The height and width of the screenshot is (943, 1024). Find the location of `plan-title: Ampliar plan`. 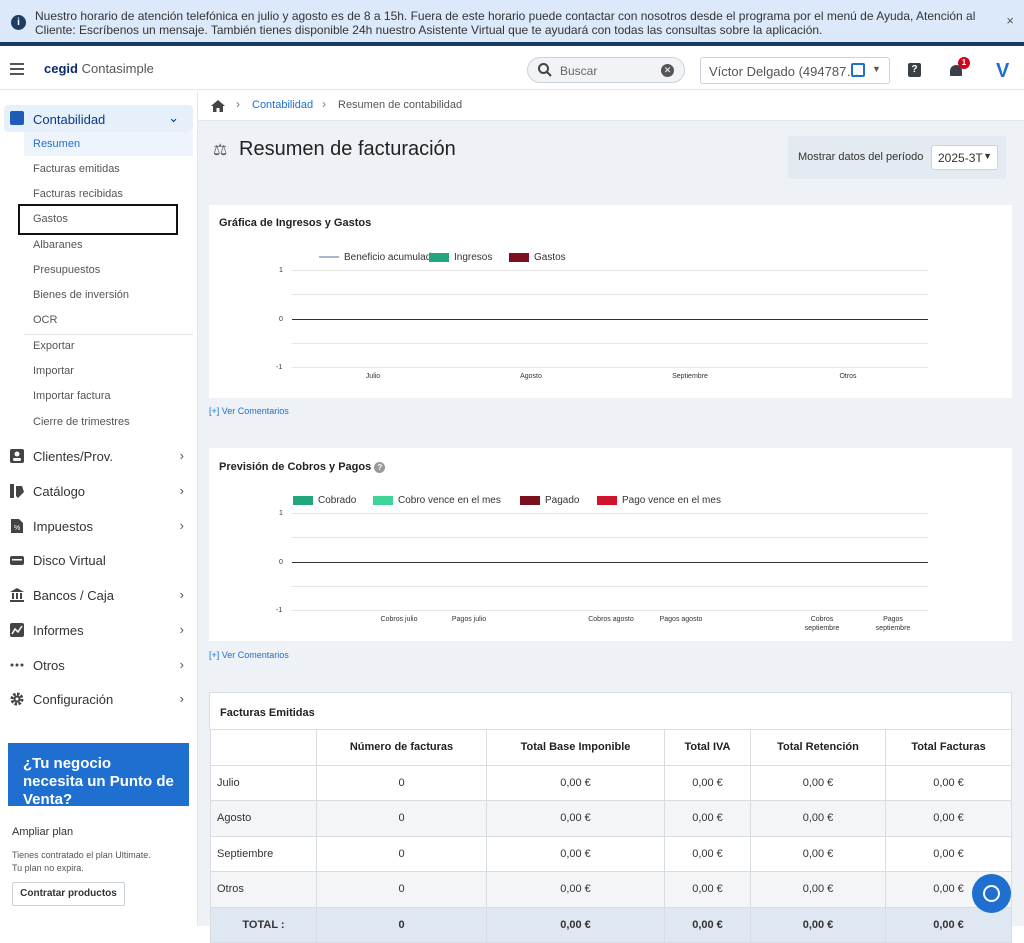

plan-title: Ampliar plan is located at coordinates (43, 832).